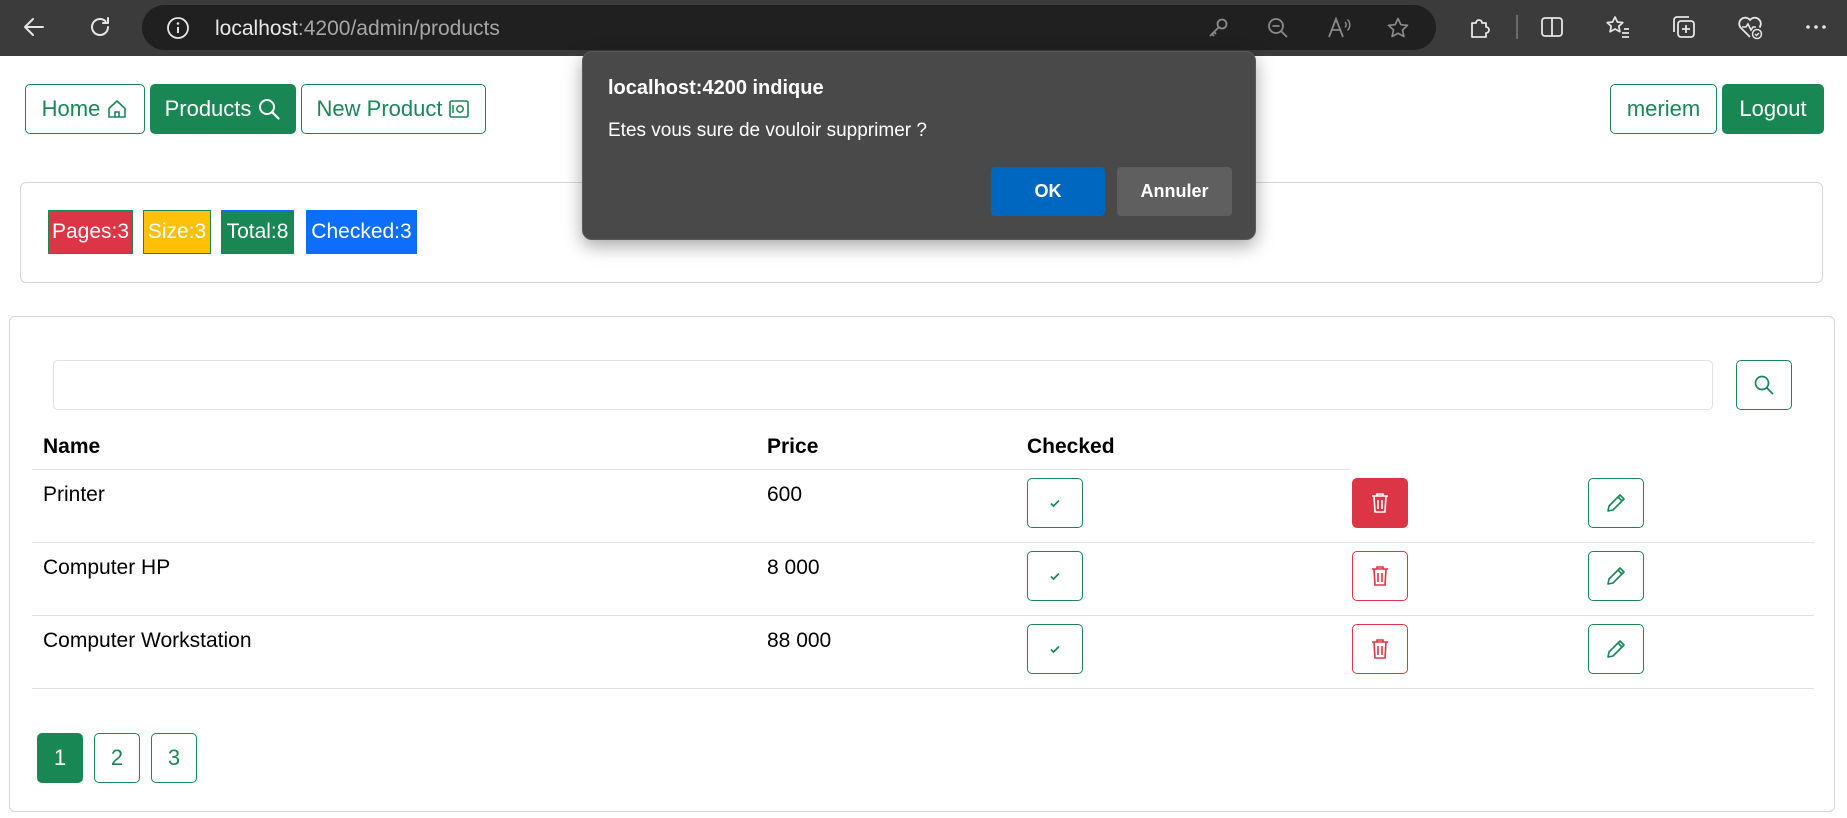 This screenshot has height=818, width=1847. I want to click on checked-badge: Checked:3, so click(361, 232).